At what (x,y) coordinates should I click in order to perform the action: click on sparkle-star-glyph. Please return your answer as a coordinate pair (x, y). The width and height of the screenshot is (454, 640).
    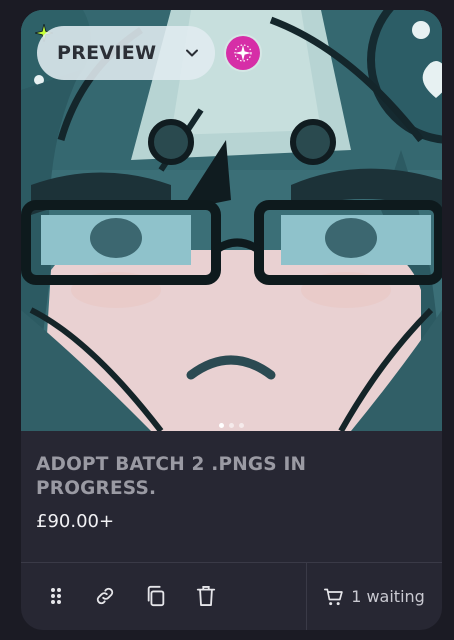
    Looking at the image, I should click on (243, 53).